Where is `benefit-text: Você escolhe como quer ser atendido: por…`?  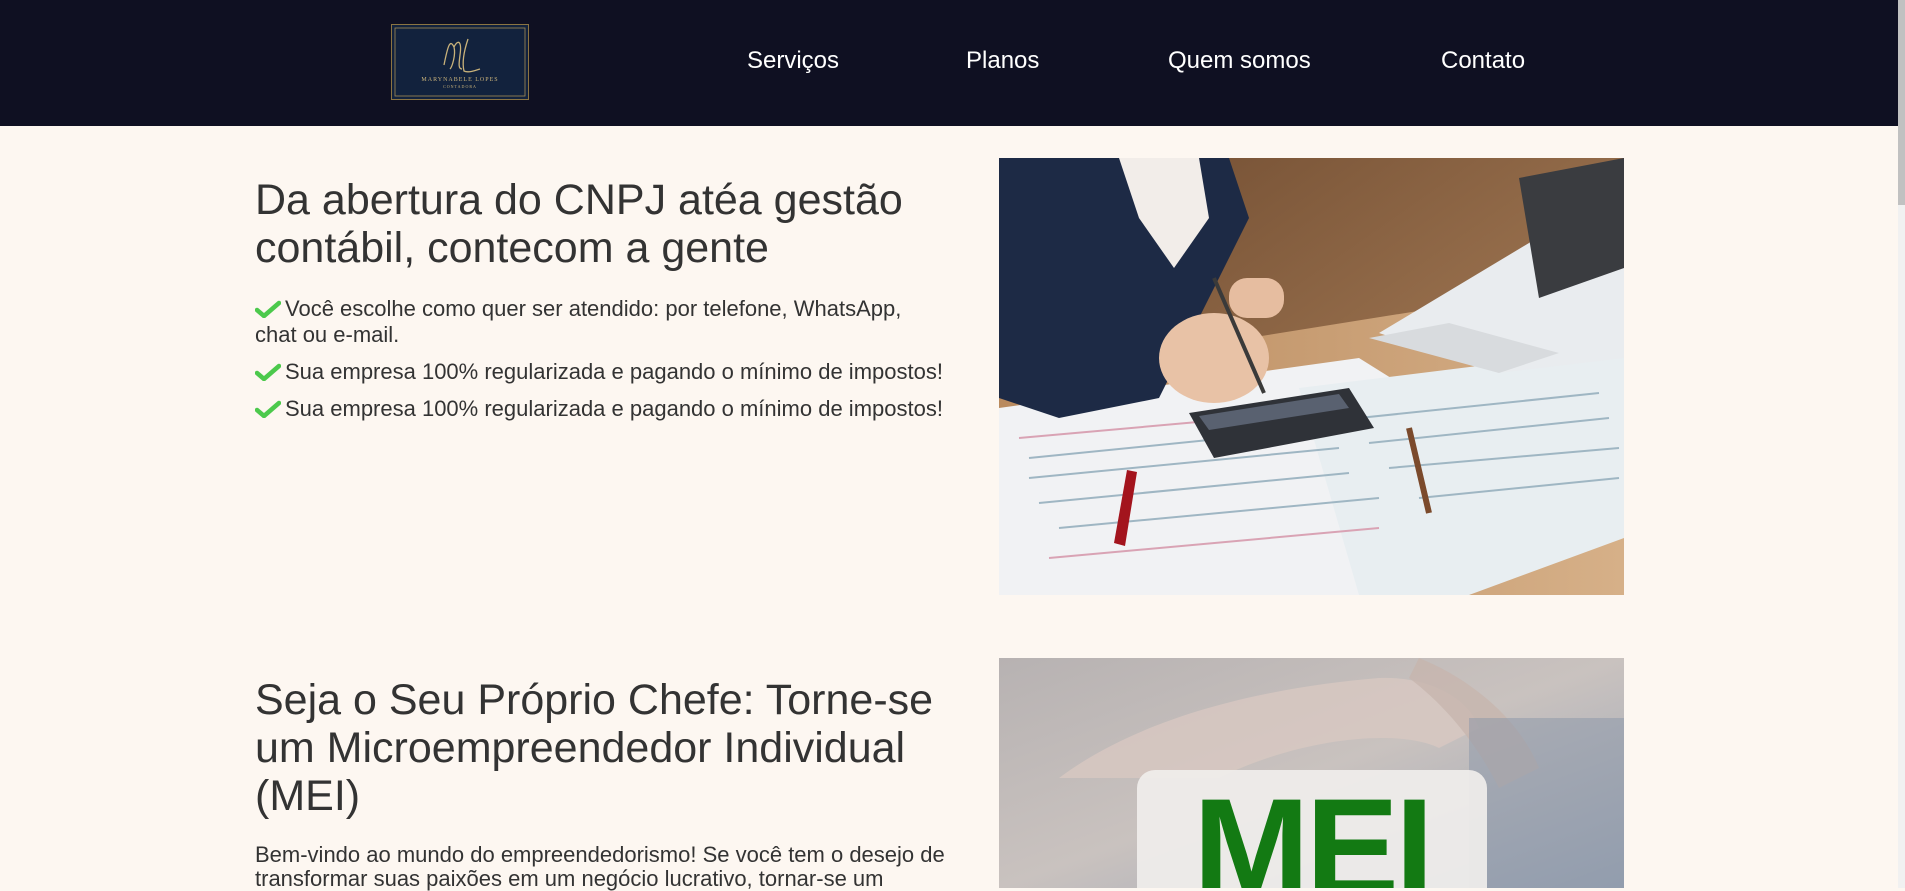 benefit-text: Você escolhe como quer ser atendido: por… is located at coordinates (578, 321).